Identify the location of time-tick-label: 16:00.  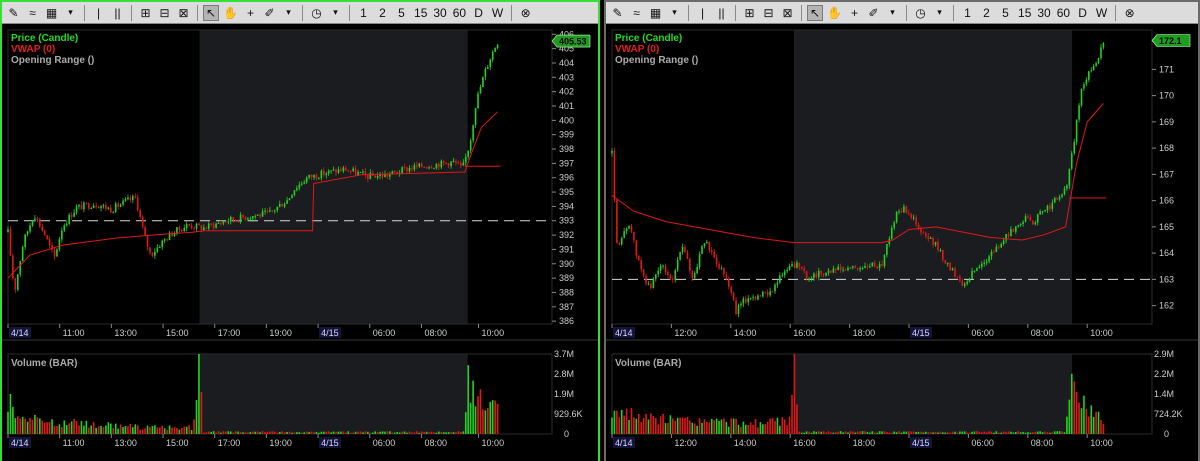
(804, 333).